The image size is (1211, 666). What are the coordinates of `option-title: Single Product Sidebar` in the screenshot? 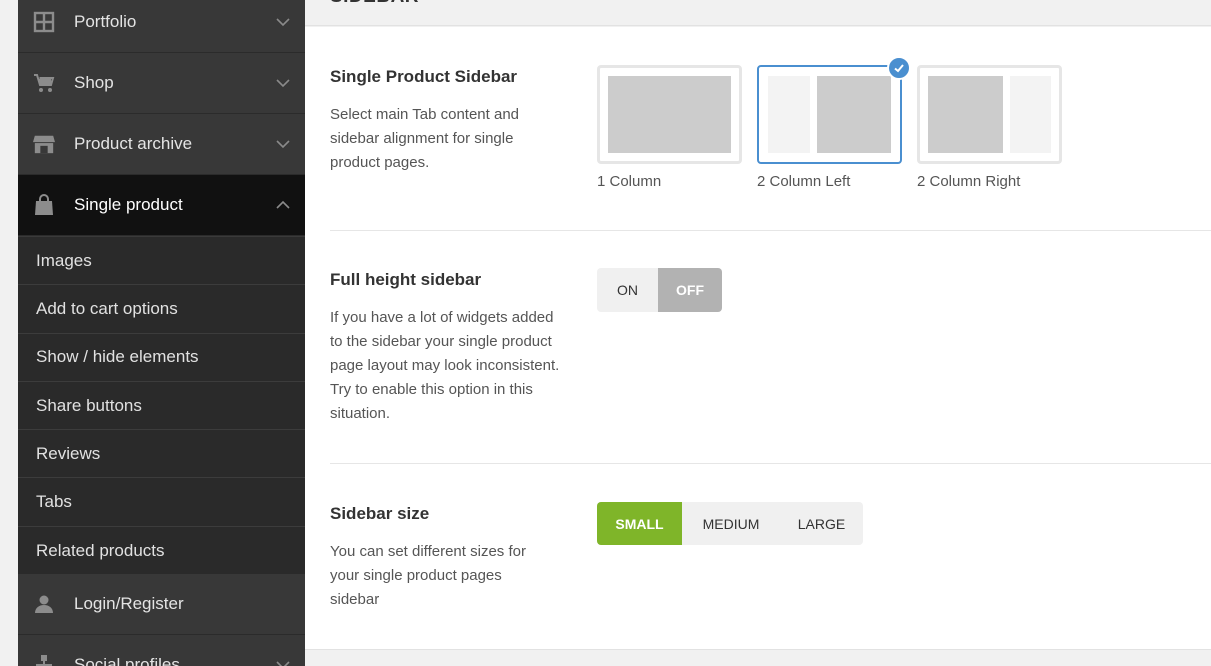 It's located at (424, 76).